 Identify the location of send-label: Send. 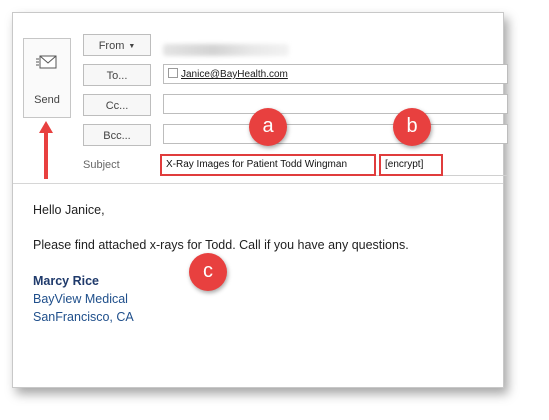
(47, 100).